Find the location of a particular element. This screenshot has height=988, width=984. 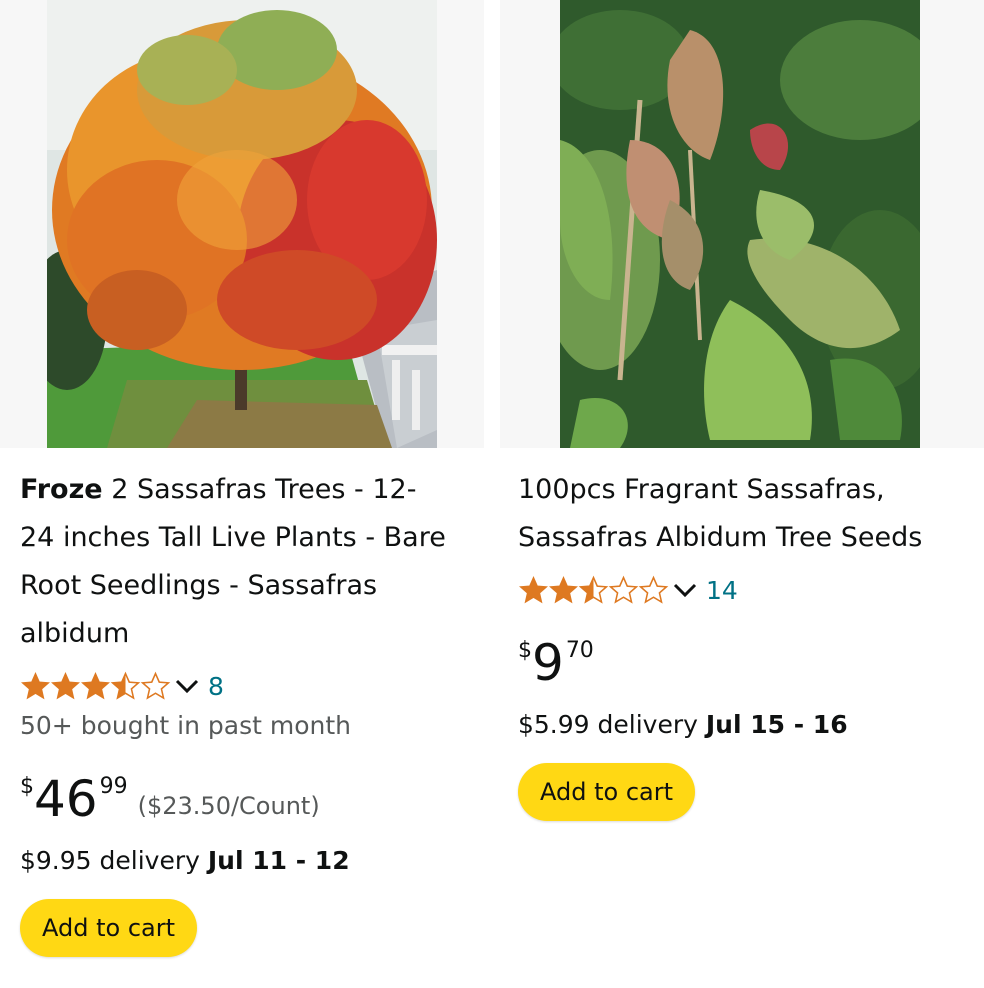

product-brand: Froze is located at coordinates (61, 489).